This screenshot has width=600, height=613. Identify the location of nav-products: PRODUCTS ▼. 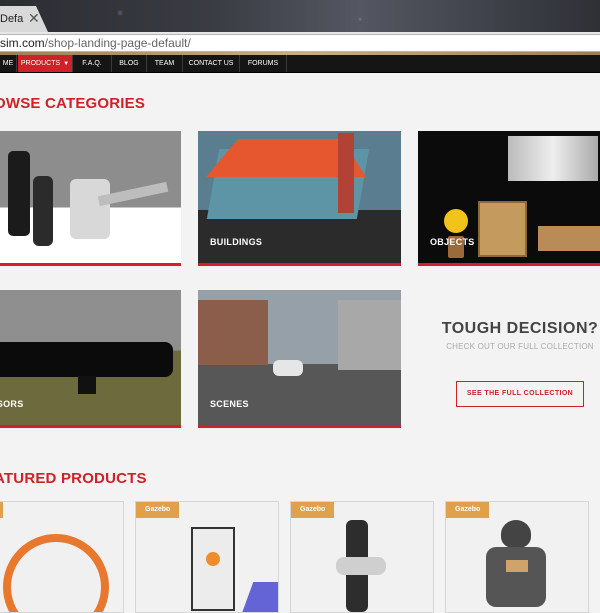
(45, 63).